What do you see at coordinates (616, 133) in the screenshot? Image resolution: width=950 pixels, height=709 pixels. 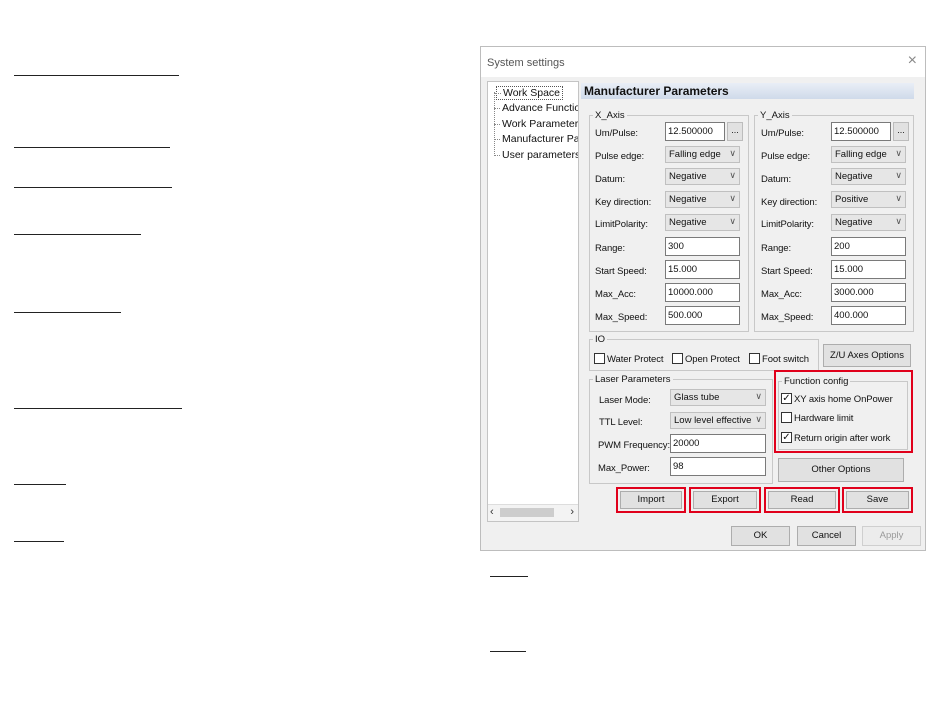 I see `x-um-pulse-label: Um/Pulse:` at bounding box center [616, 133].